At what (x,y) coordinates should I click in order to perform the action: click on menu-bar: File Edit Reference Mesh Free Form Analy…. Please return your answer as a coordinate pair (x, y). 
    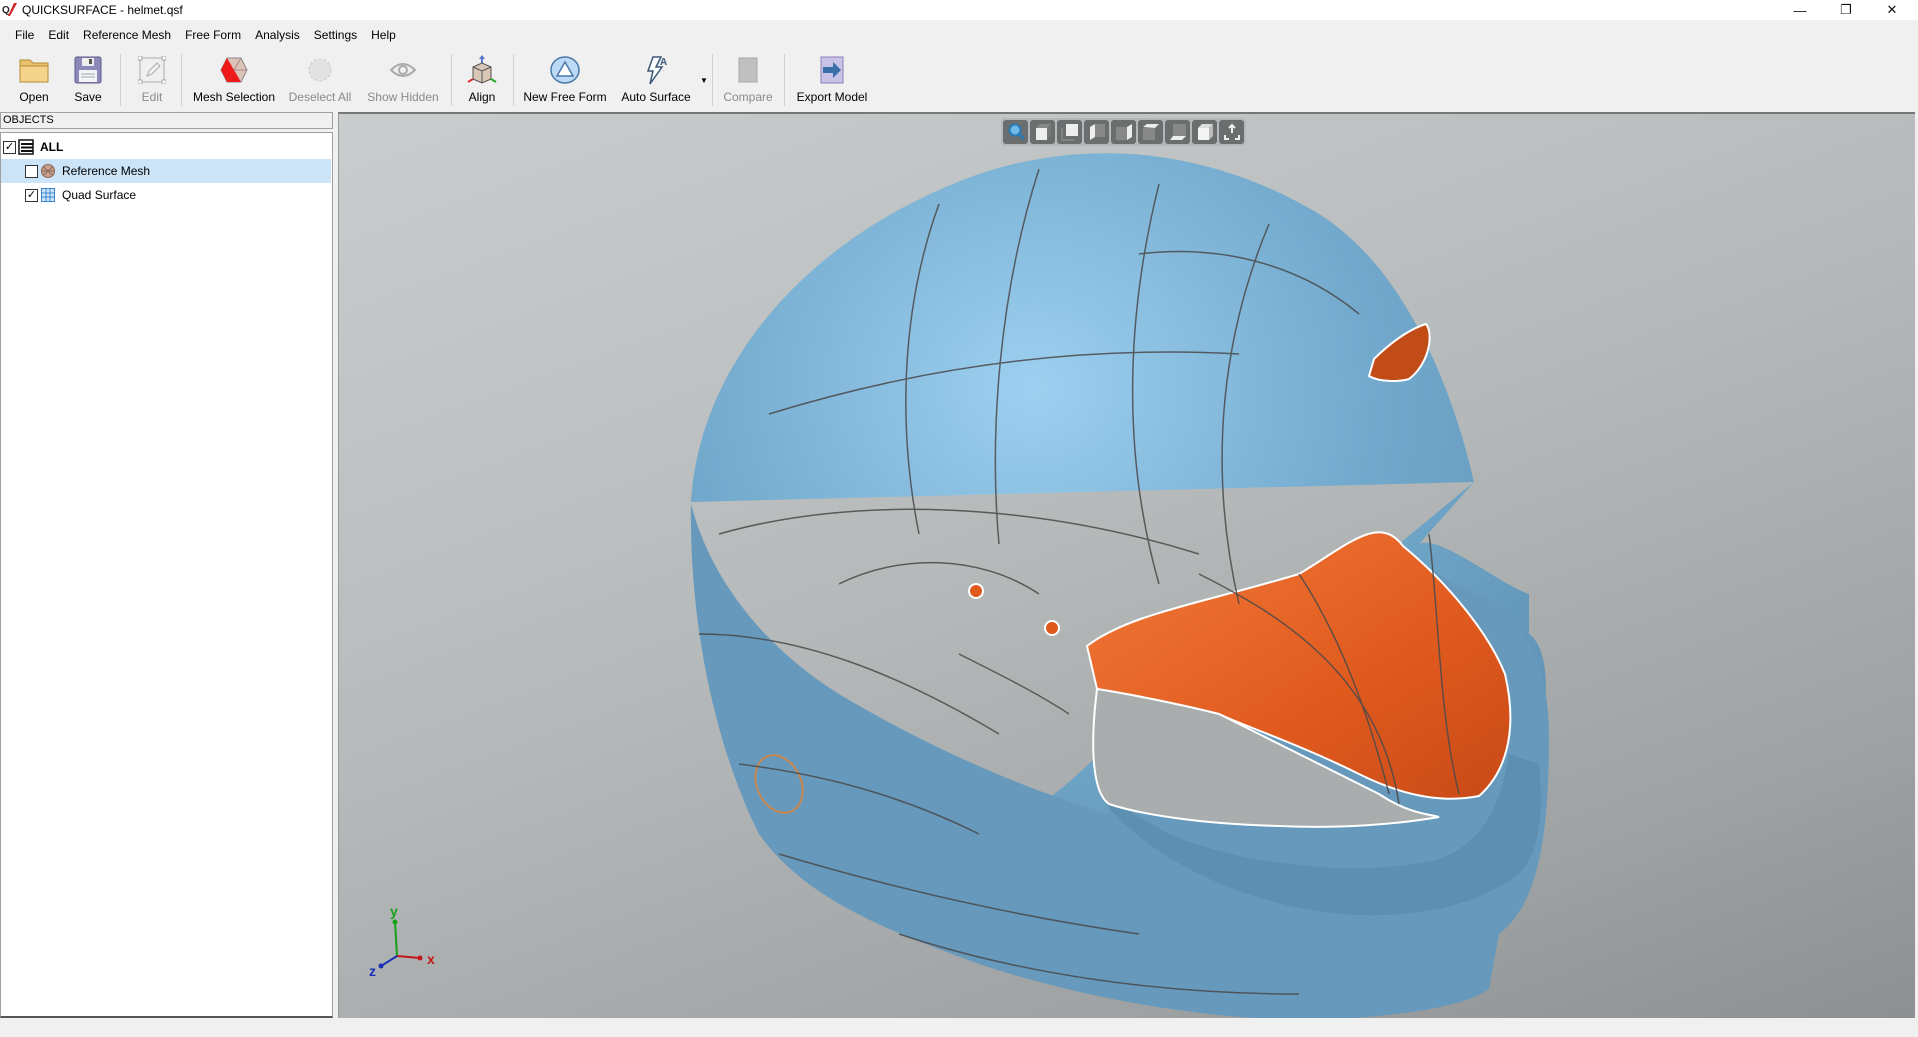
    Looking at the image, I should click on (959, 35).